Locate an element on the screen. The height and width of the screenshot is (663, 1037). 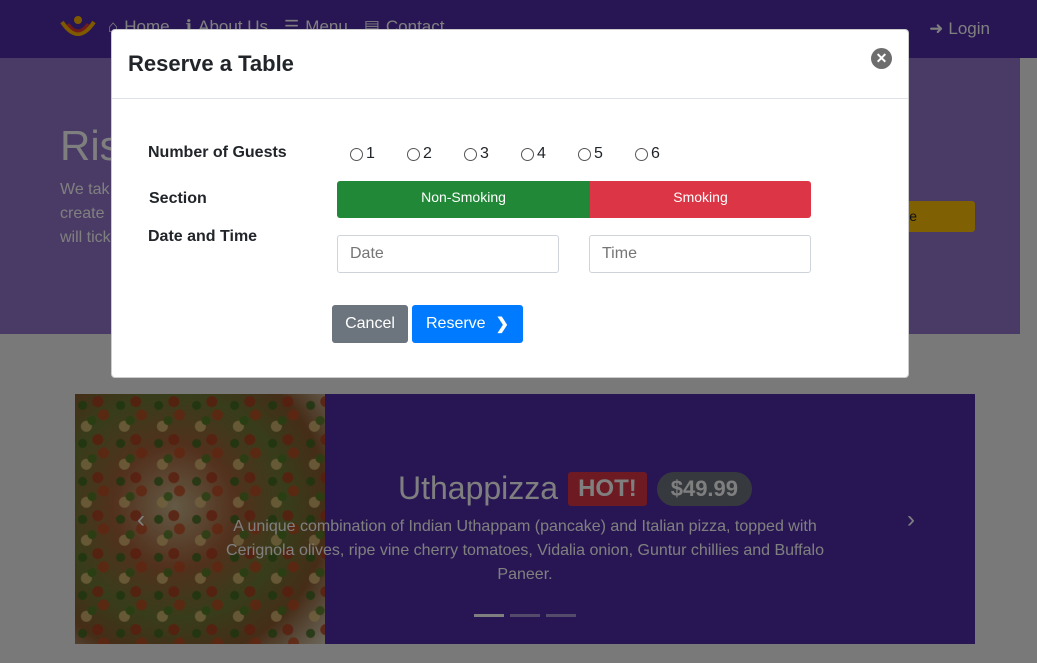
guest-option-3: 3 is located at coordinates (485, 154).